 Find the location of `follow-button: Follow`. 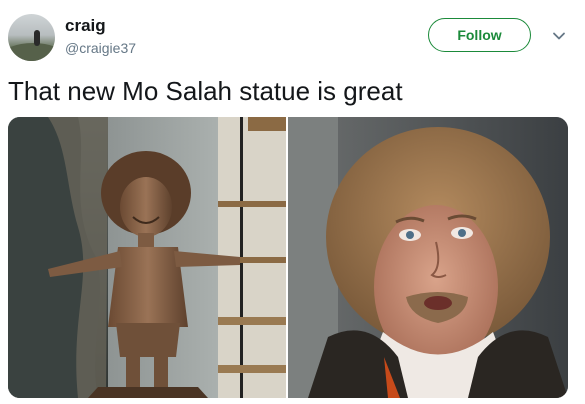

follow-button: Follow is located at coordinates (479, 35).